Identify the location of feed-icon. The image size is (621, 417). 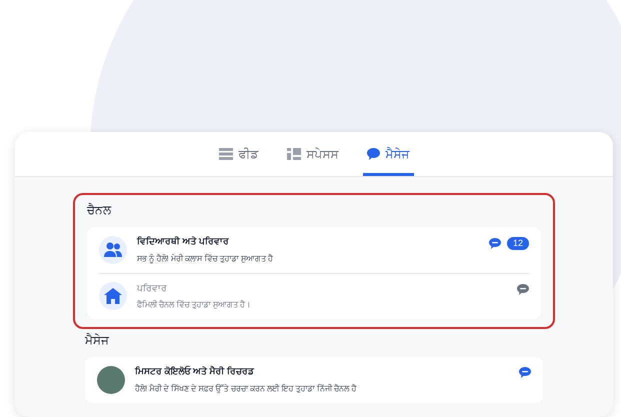
(225, 154).